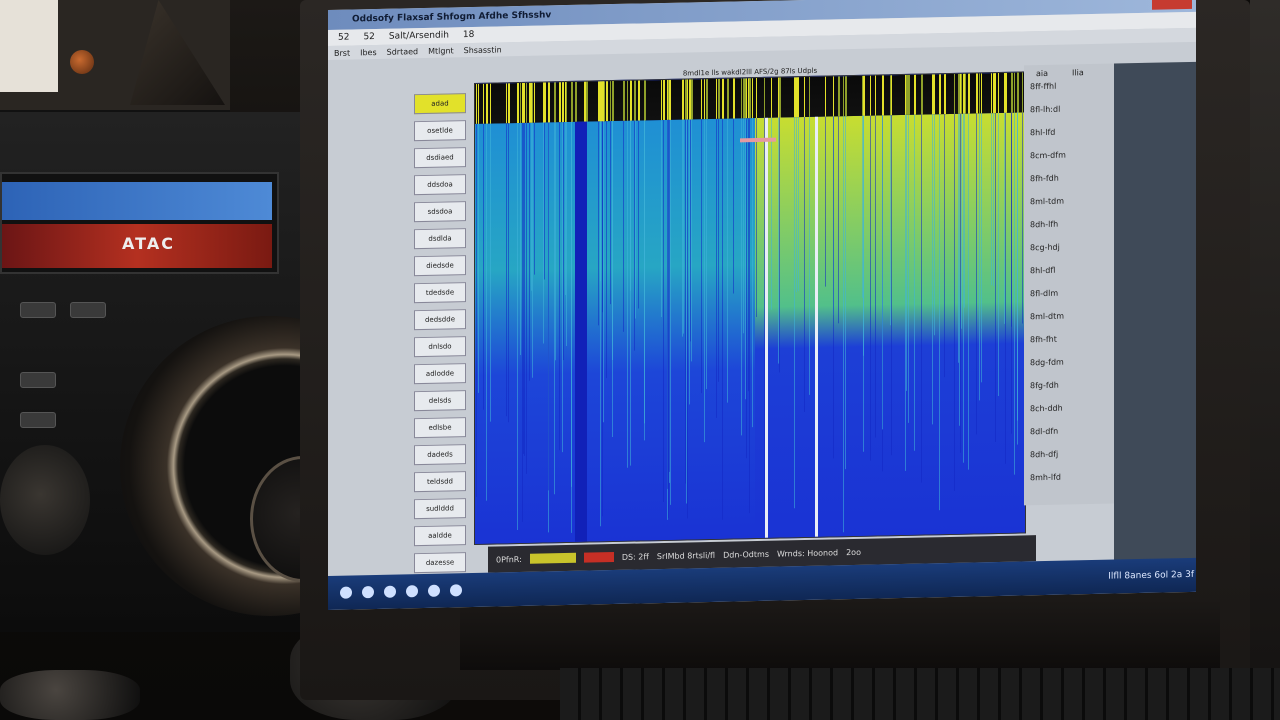 This screenshot has height=720, width=1280. I want to click on list-header-cell: aia, so click(1042, 73).